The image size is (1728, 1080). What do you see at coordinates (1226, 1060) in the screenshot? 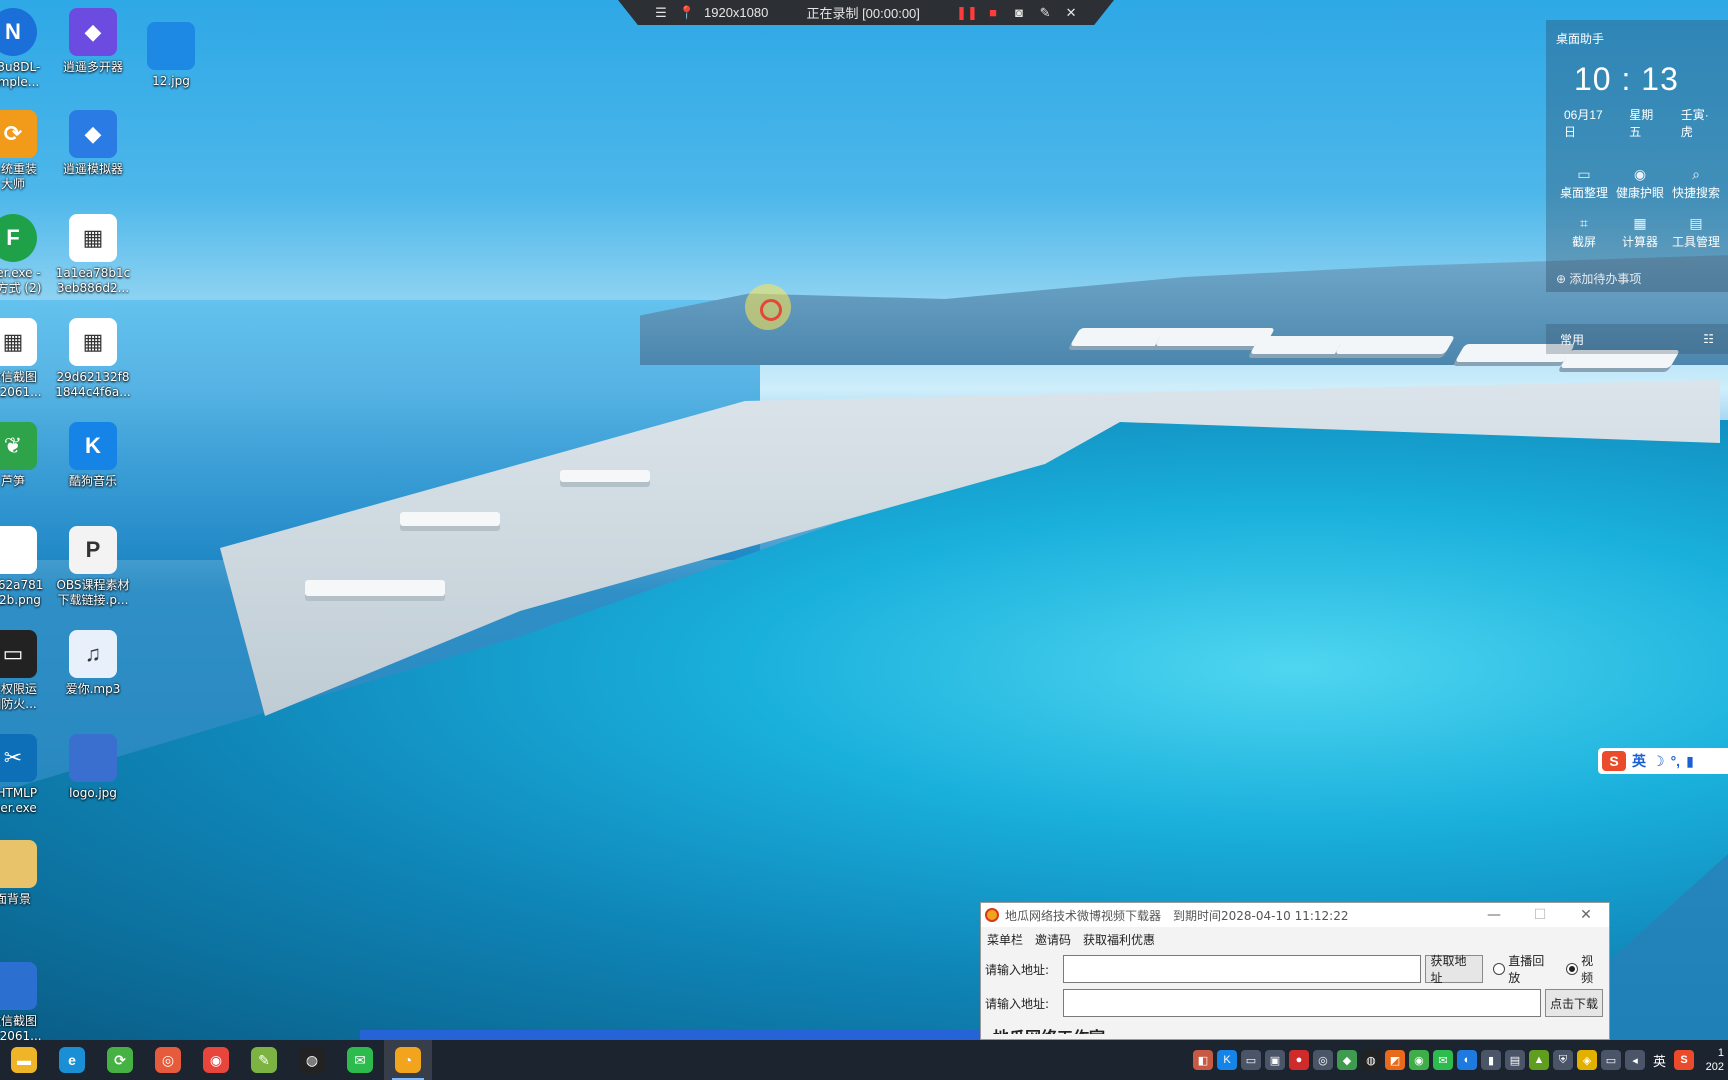
I see `tray-k-icon: K` at bounding box center [1226, 1060].